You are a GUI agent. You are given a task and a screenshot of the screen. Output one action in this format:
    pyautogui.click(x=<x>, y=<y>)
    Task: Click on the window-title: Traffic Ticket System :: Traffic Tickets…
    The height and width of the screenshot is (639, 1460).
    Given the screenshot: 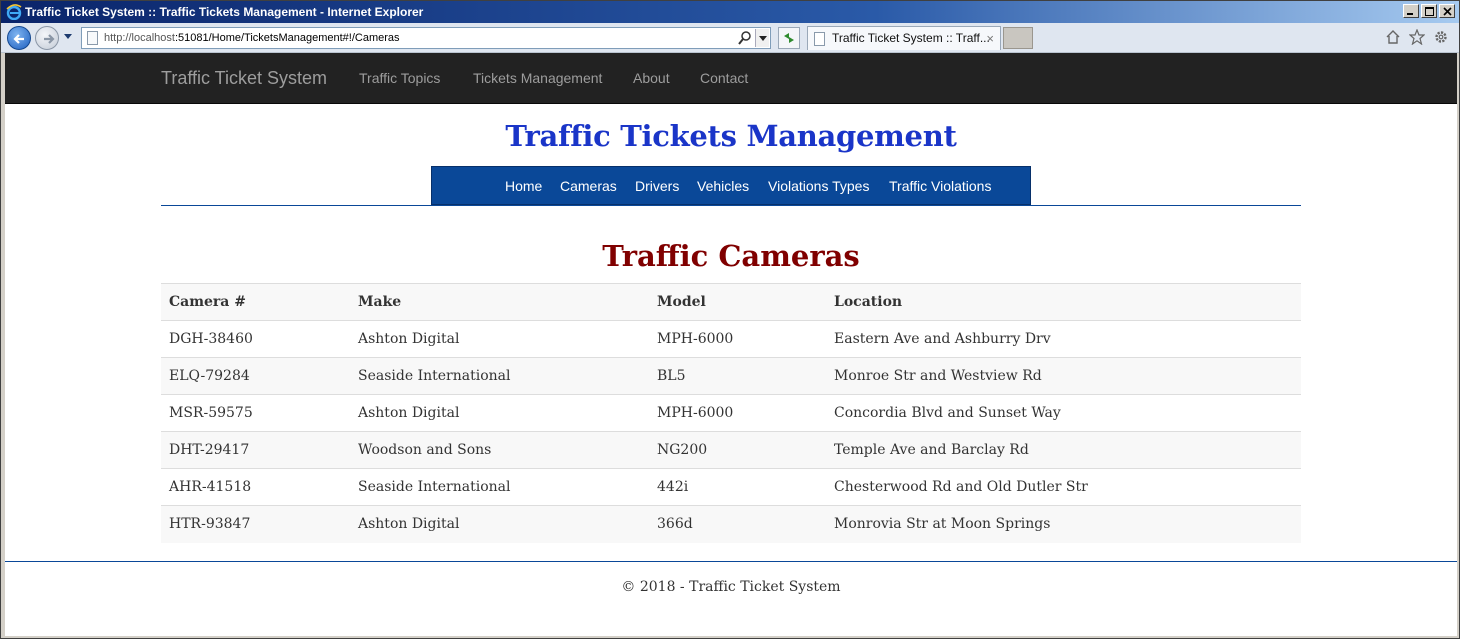 What is the action you would take?
    pyautogui.click(x=224, y=12)
    